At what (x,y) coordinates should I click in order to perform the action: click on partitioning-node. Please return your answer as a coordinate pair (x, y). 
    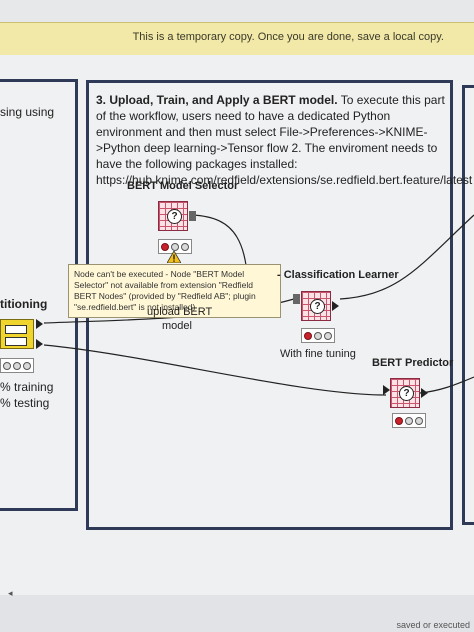
    Looking at the image, I should click on (17, 334).